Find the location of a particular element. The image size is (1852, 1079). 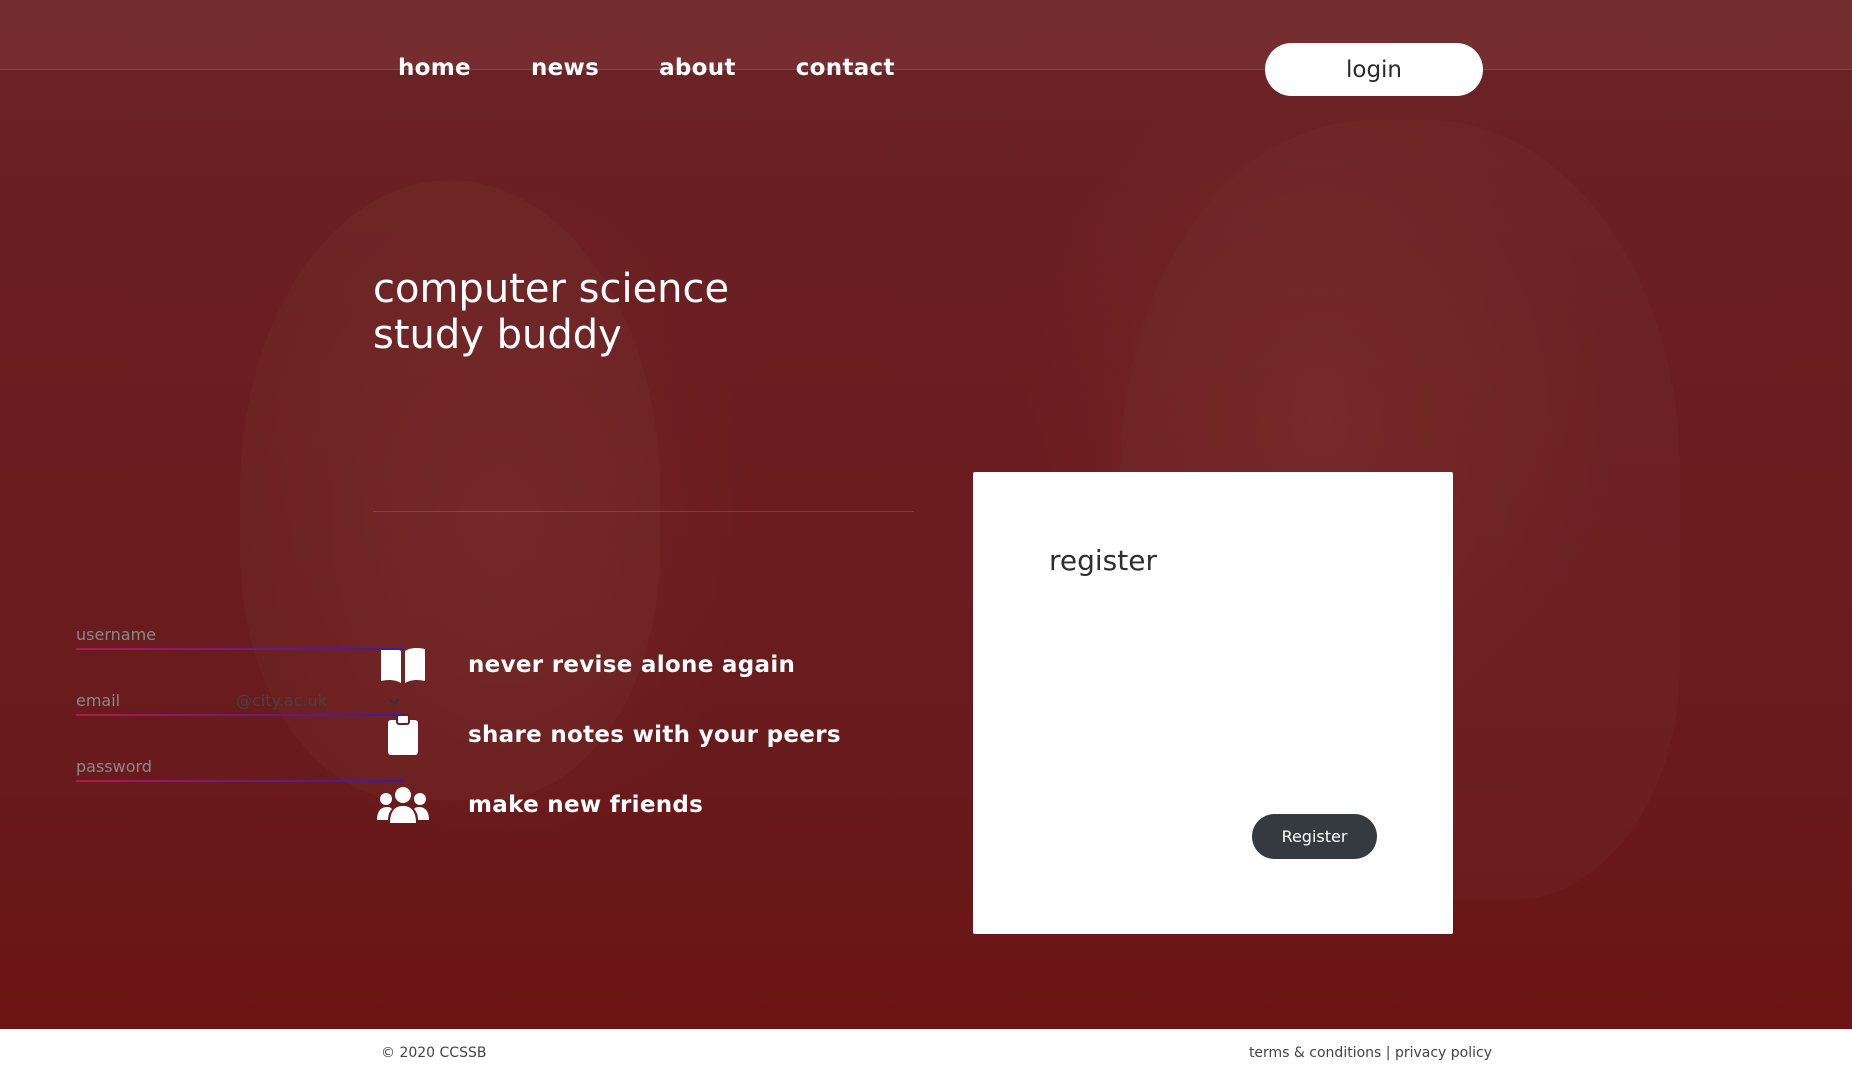

nav-news: news is located at coordinates (565, 68).